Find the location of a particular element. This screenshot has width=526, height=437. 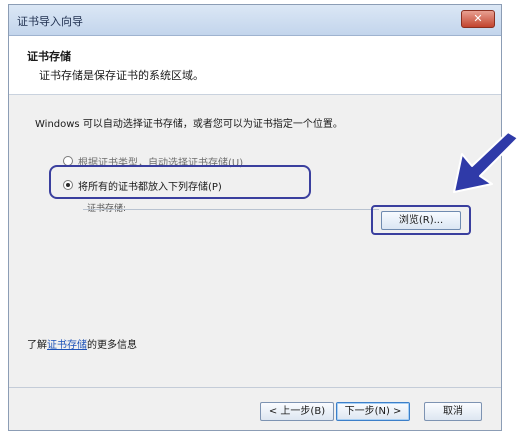

option-highlight-outline is located at coordinates (180, 182).